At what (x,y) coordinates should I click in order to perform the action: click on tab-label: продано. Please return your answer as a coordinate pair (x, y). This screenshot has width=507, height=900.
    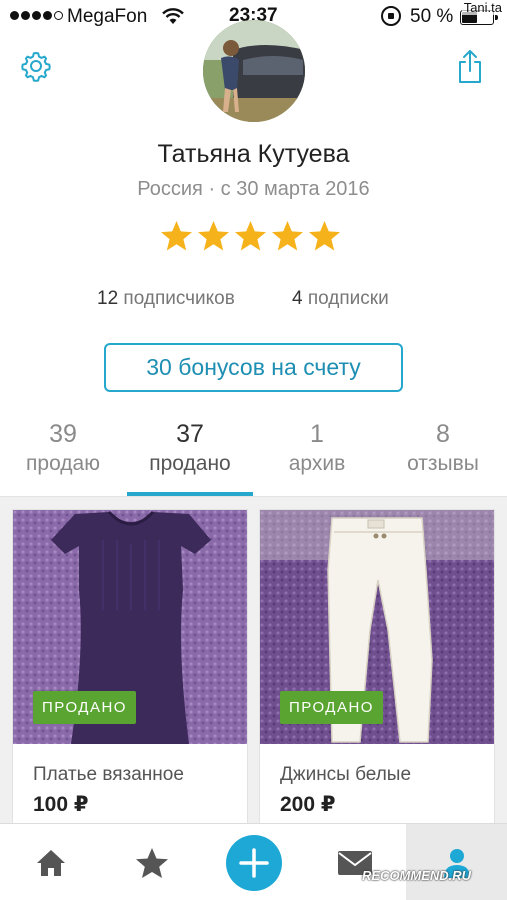
    Looking at the image, I should click on (190, 463).